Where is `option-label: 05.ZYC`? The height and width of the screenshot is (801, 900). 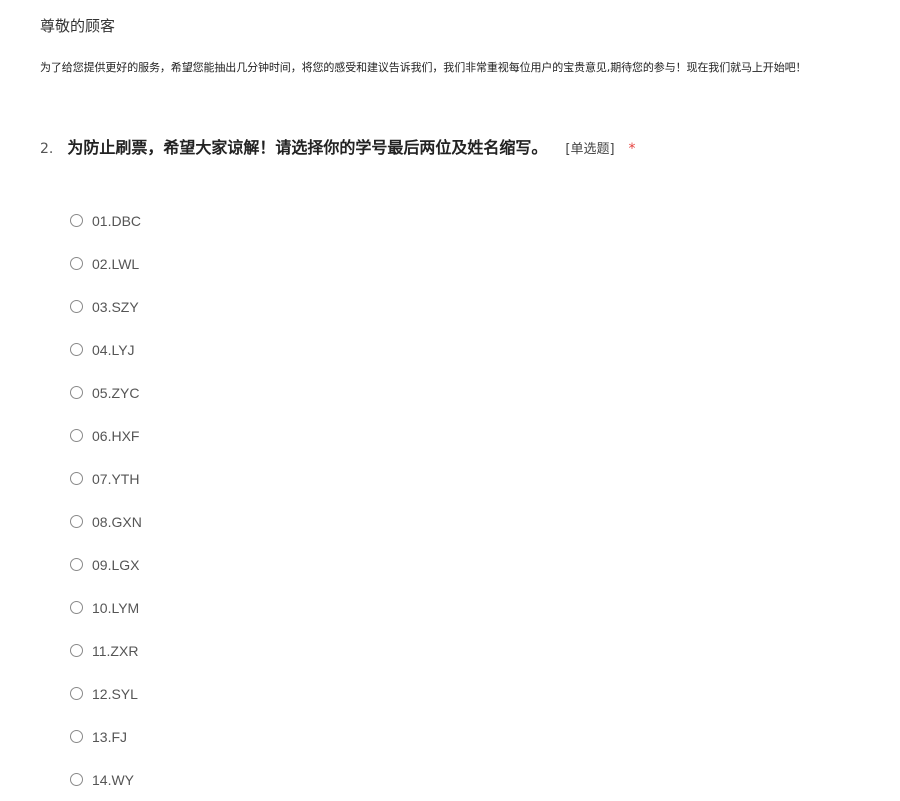 option-label: 05.ZYC is located at coordinates (115, 393).